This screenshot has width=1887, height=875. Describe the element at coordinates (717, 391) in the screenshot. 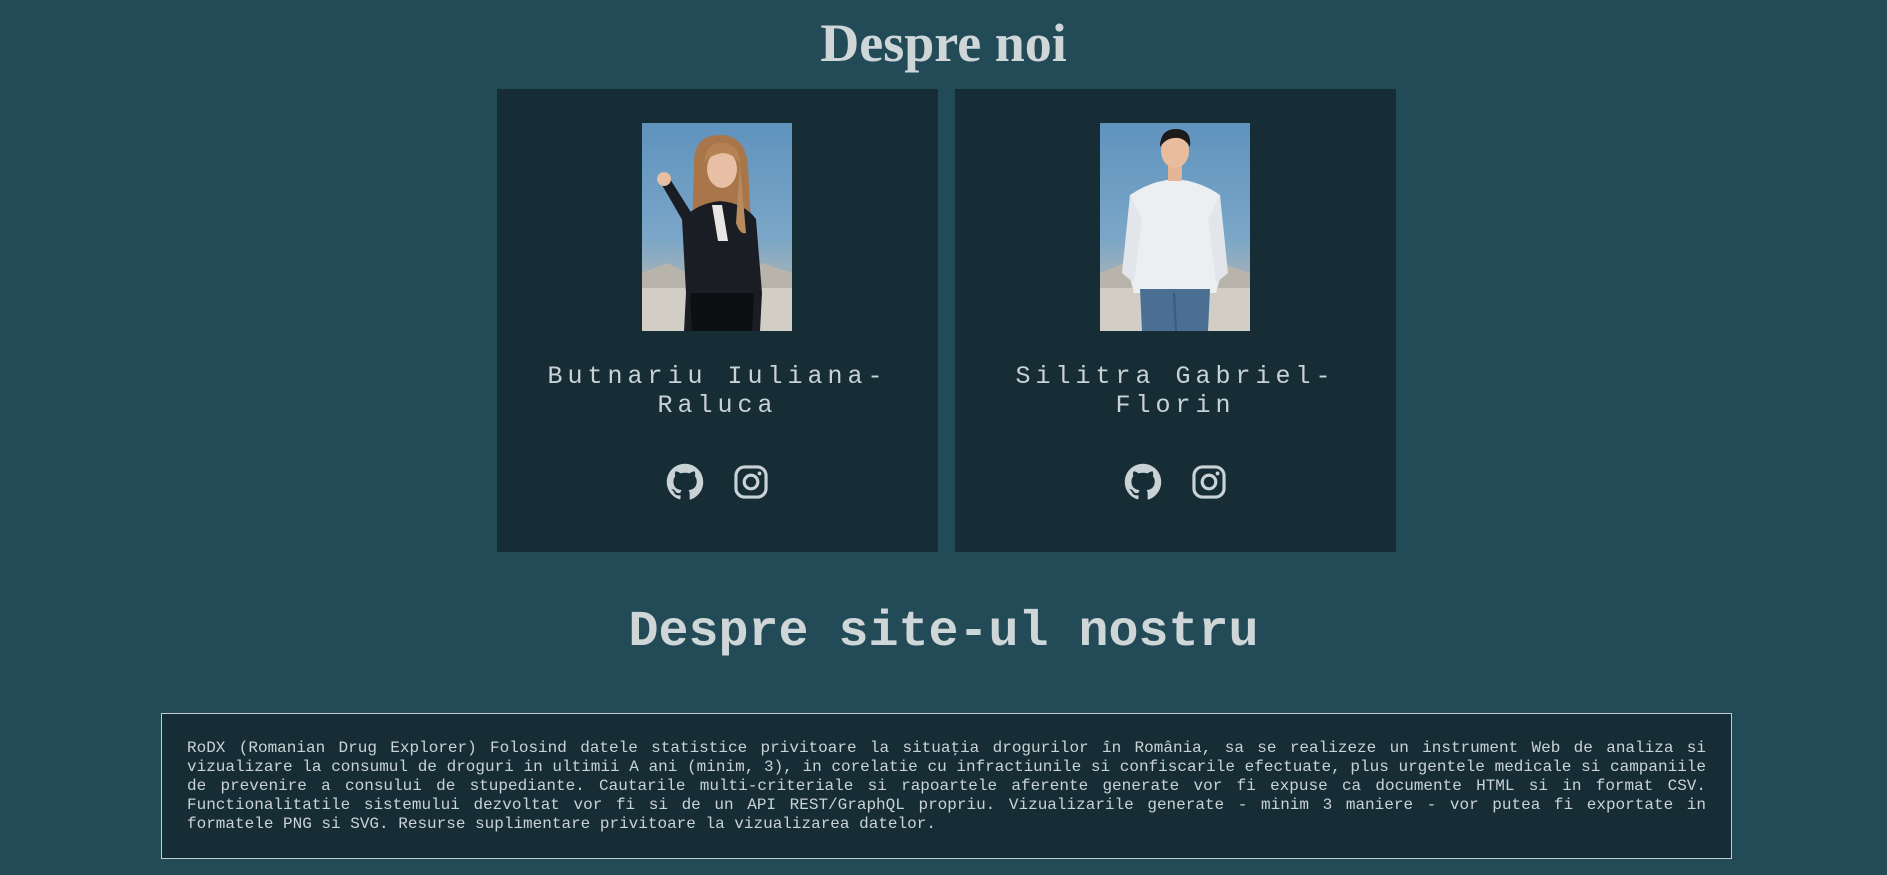

I see `team-member-name: Butnariu Iuliana- Raluca` at that location.